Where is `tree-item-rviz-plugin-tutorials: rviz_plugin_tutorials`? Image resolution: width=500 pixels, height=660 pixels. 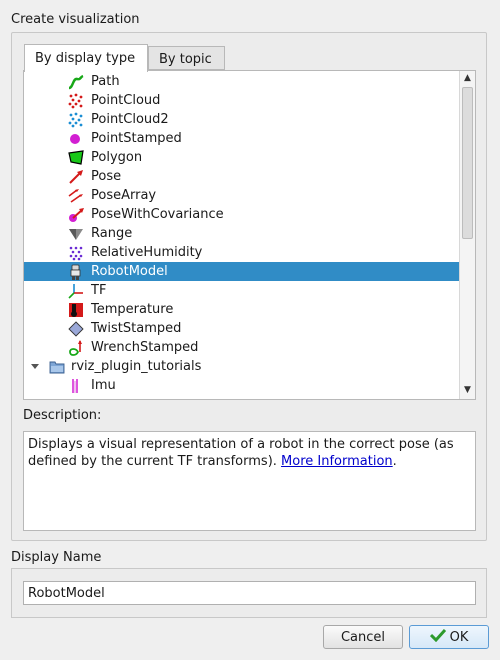
tree-item-rviz-plugin-tutorials: rviz_plugin_tutorials is located at coordinates (241, 366).